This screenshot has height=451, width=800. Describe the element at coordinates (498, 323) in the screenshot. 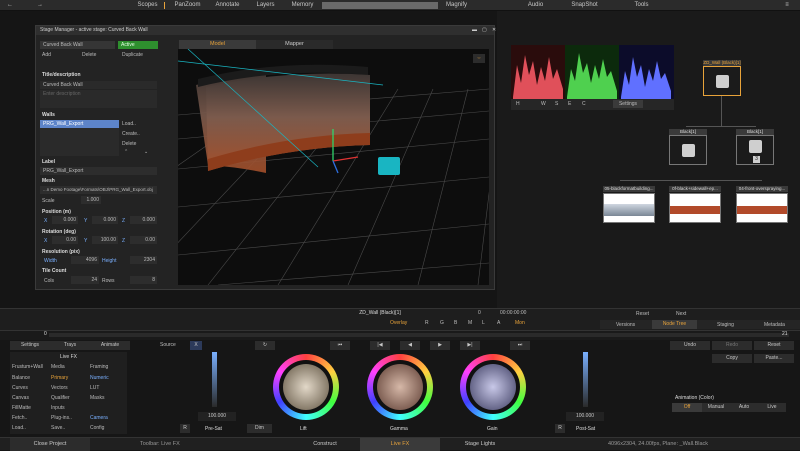

I see `channel-a: A` at that location.